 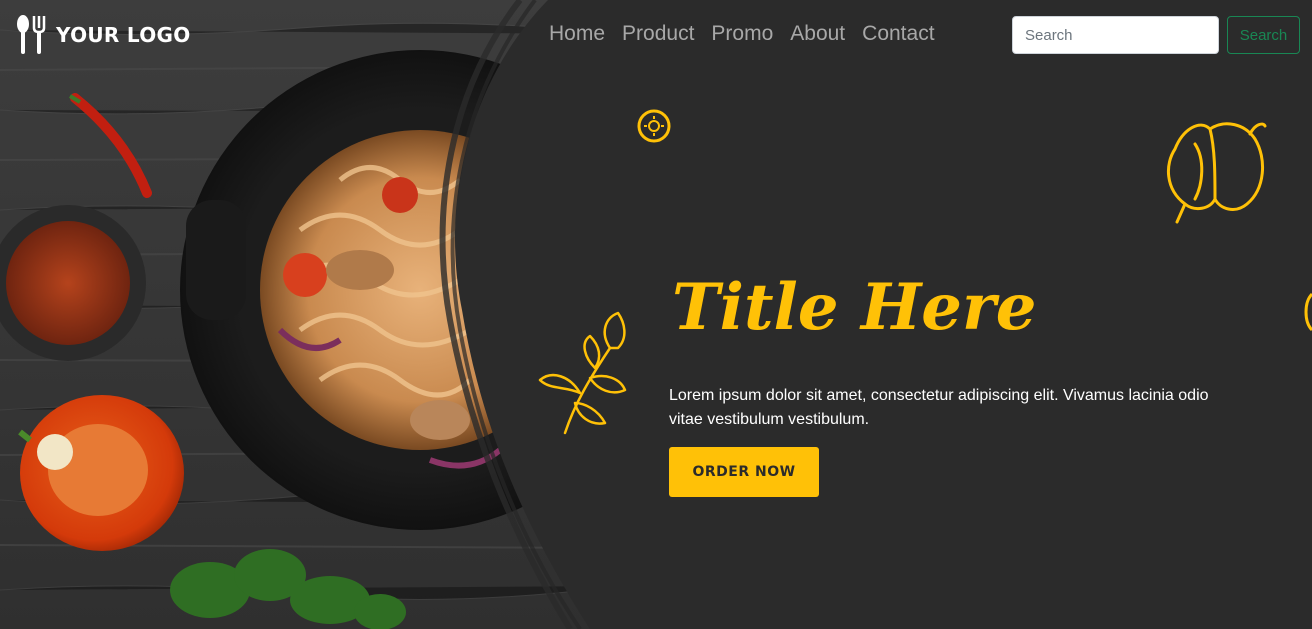 What do you see at coordinates (744, 472) in the screenshot?
I see `order-now-button: ORDER NOW` at bounding box center [744, 472].